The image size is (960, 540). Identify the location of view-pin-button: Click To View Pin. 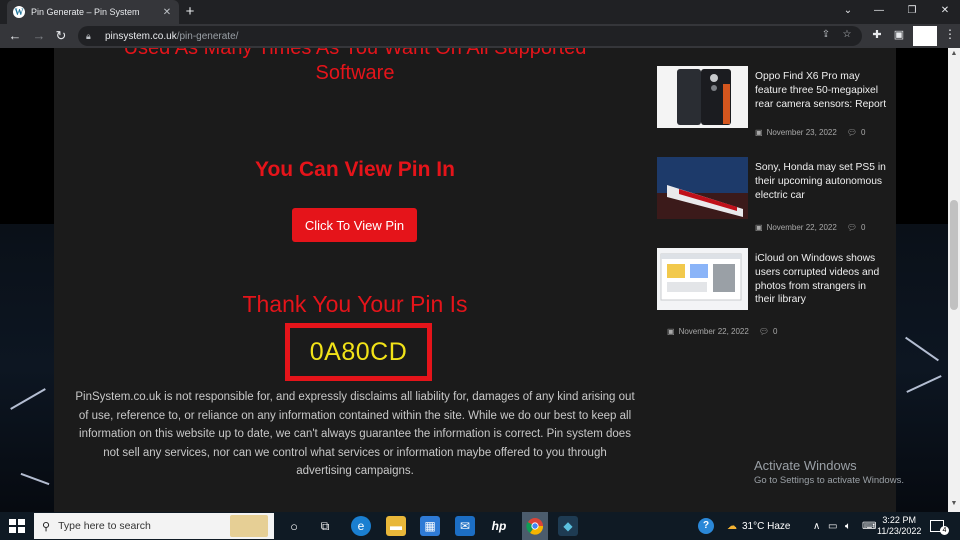
(354, 225).